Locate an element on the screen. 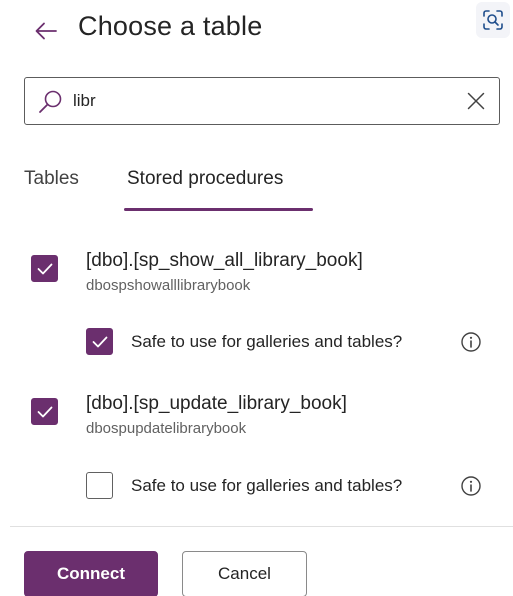  footer-divider is located at coordinates (261, 526).